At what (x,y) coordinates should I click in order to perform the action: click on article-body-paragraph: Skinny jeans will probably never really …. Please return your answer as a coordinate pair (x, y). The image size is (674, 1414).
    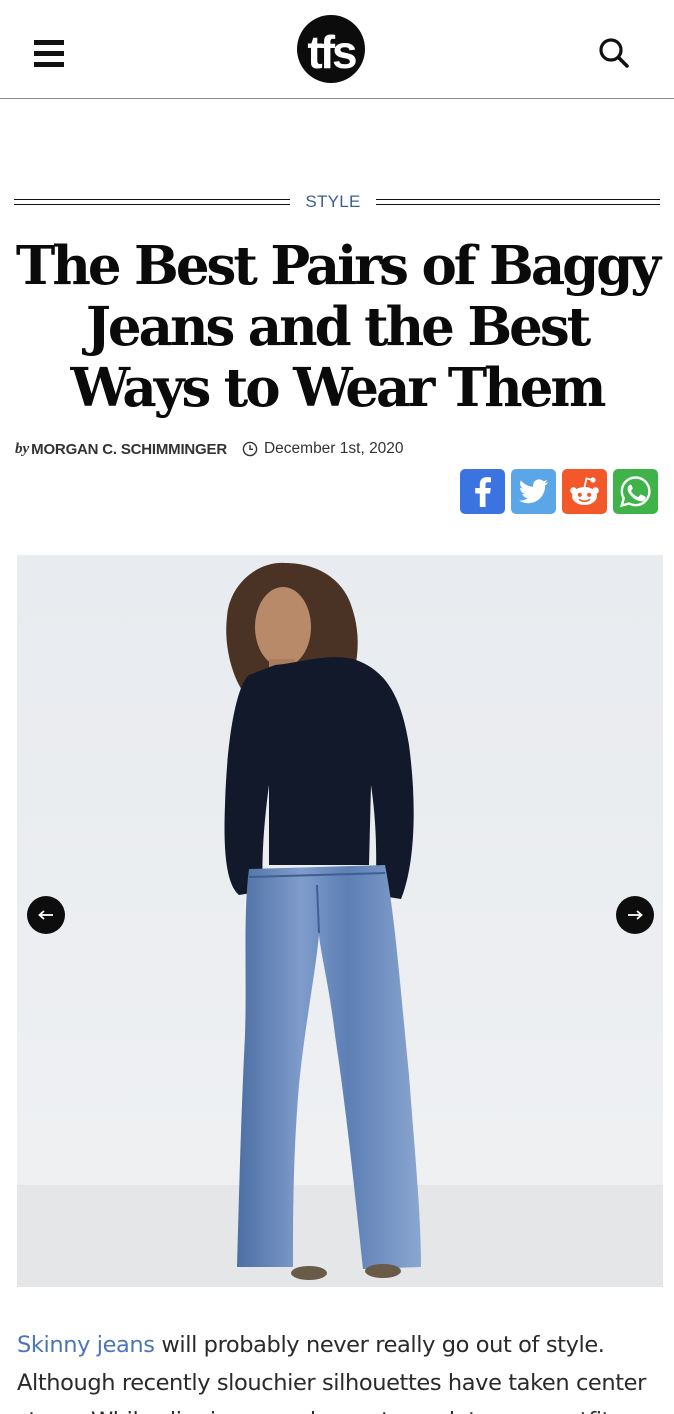
    Looking at the image, I should click on (340, 1370).